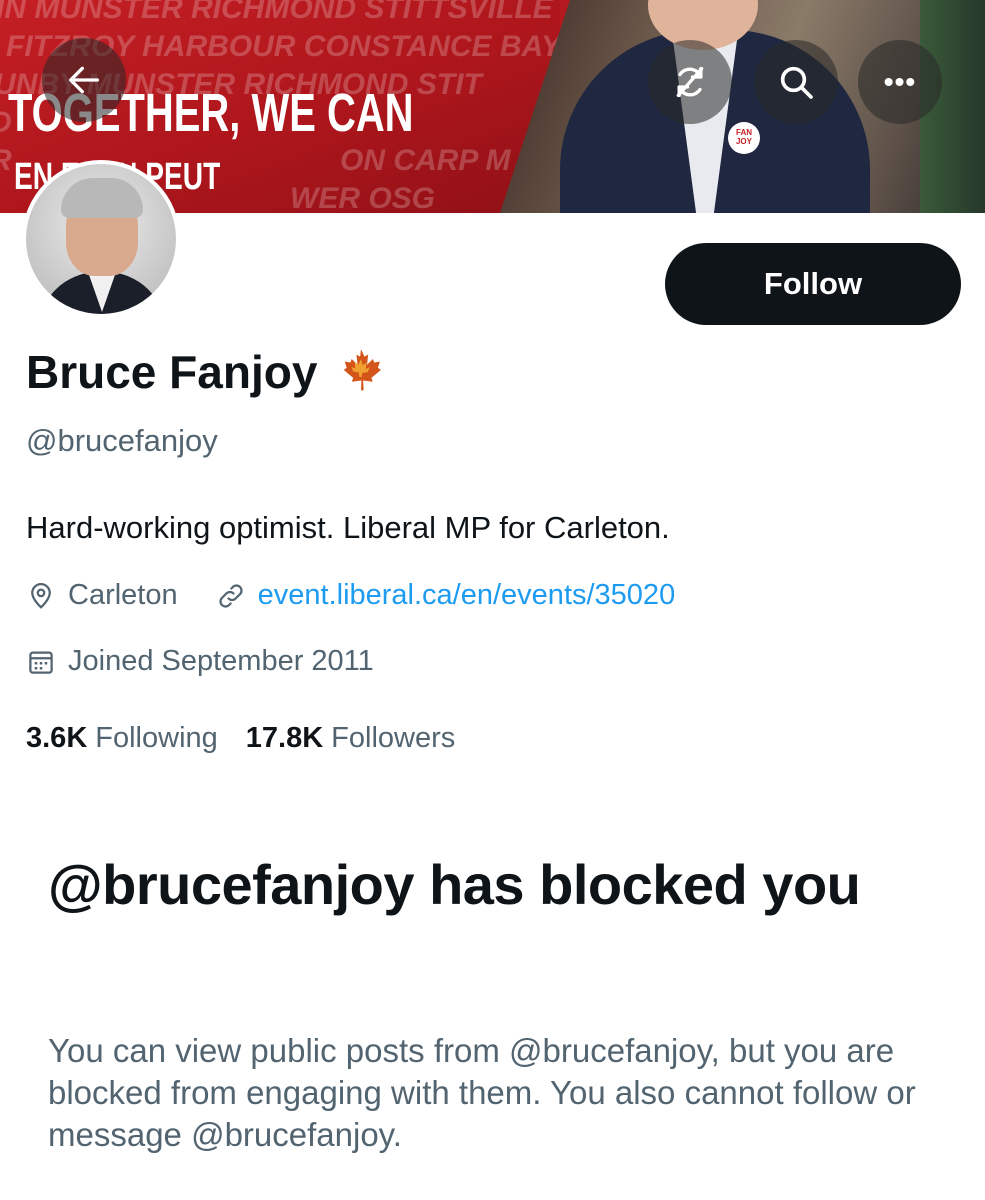 Image resolution: width=985 pixels, height=1200 pixels. Describe the element at coordinates (156, 738) in the screenshot. I see `following-label: Following` at that location.